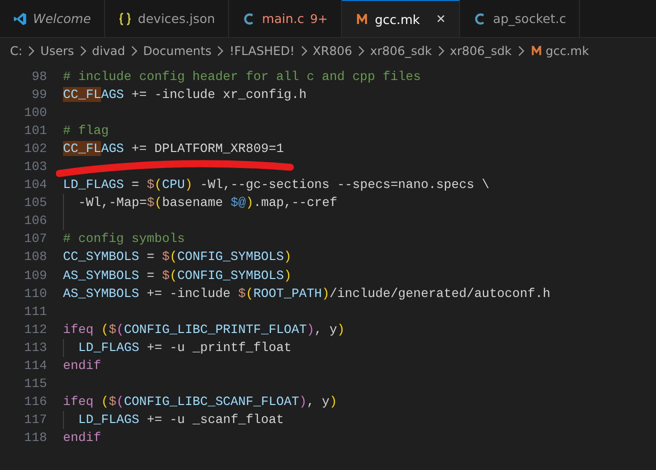 This screenshot has height=470, width=656. I want to click on code-line: CC_FLAGS += DPLATFORM_XR809=1, so click(173, 148).